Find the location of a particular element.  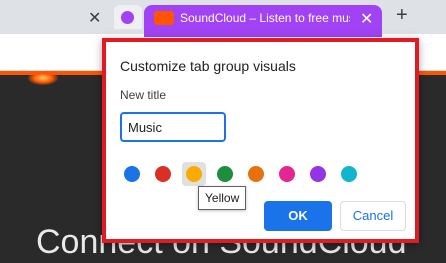

page-flare-graphic is located at coordinates (43, 78).